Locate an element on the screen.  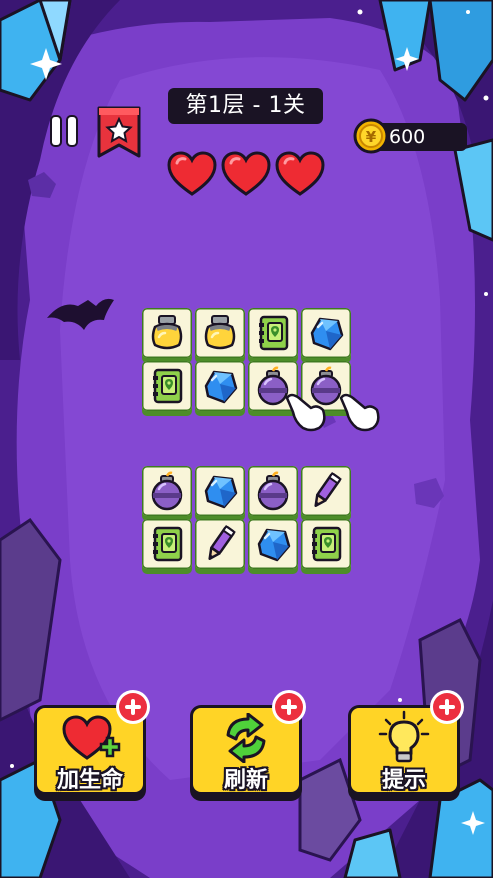
hint-button: 提示 is located at coordinates (406, 743).